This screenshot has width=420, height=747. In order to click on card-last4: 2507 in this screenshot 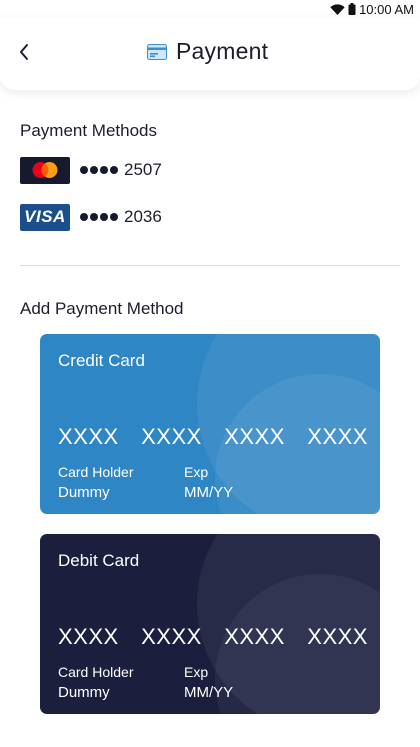, I will do `click(143, 169)`.